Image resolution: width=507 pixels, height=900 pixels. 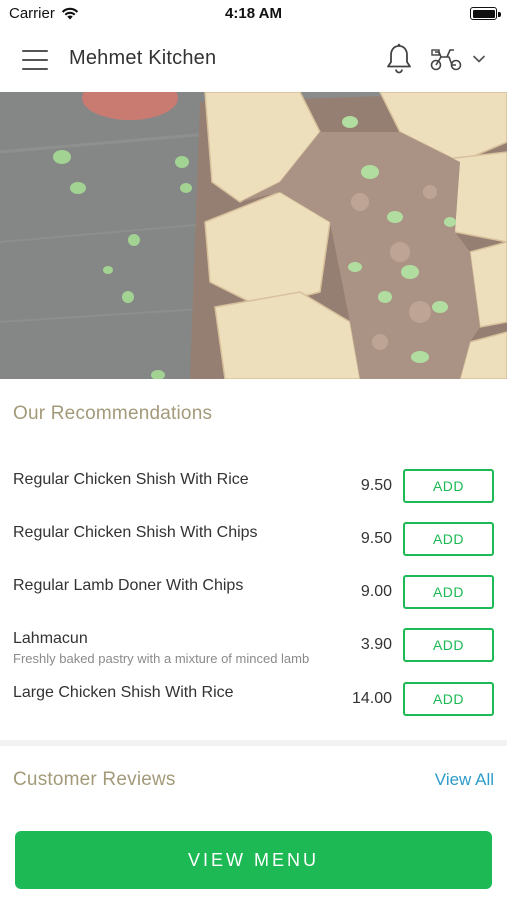 What do you see at coordinates (113, 413) in the screenshot?
I see `recommendations-title: Our Recommendations` at bounding box center [113, 413].